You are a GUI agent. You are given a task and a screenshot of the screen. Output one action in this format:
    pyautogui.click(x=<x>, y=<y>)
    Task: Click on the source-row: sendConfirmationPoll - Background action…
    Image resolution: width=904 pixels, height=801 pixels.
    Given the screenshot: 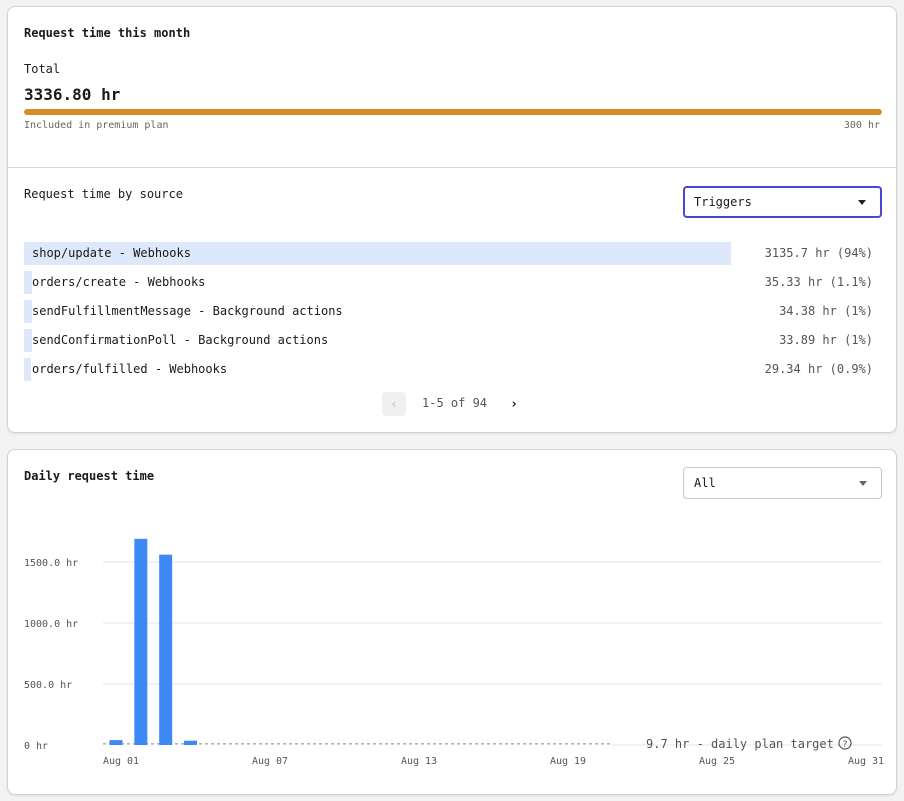 What is the action you would take?
    pyautogui.click(x=453, y=342)
    